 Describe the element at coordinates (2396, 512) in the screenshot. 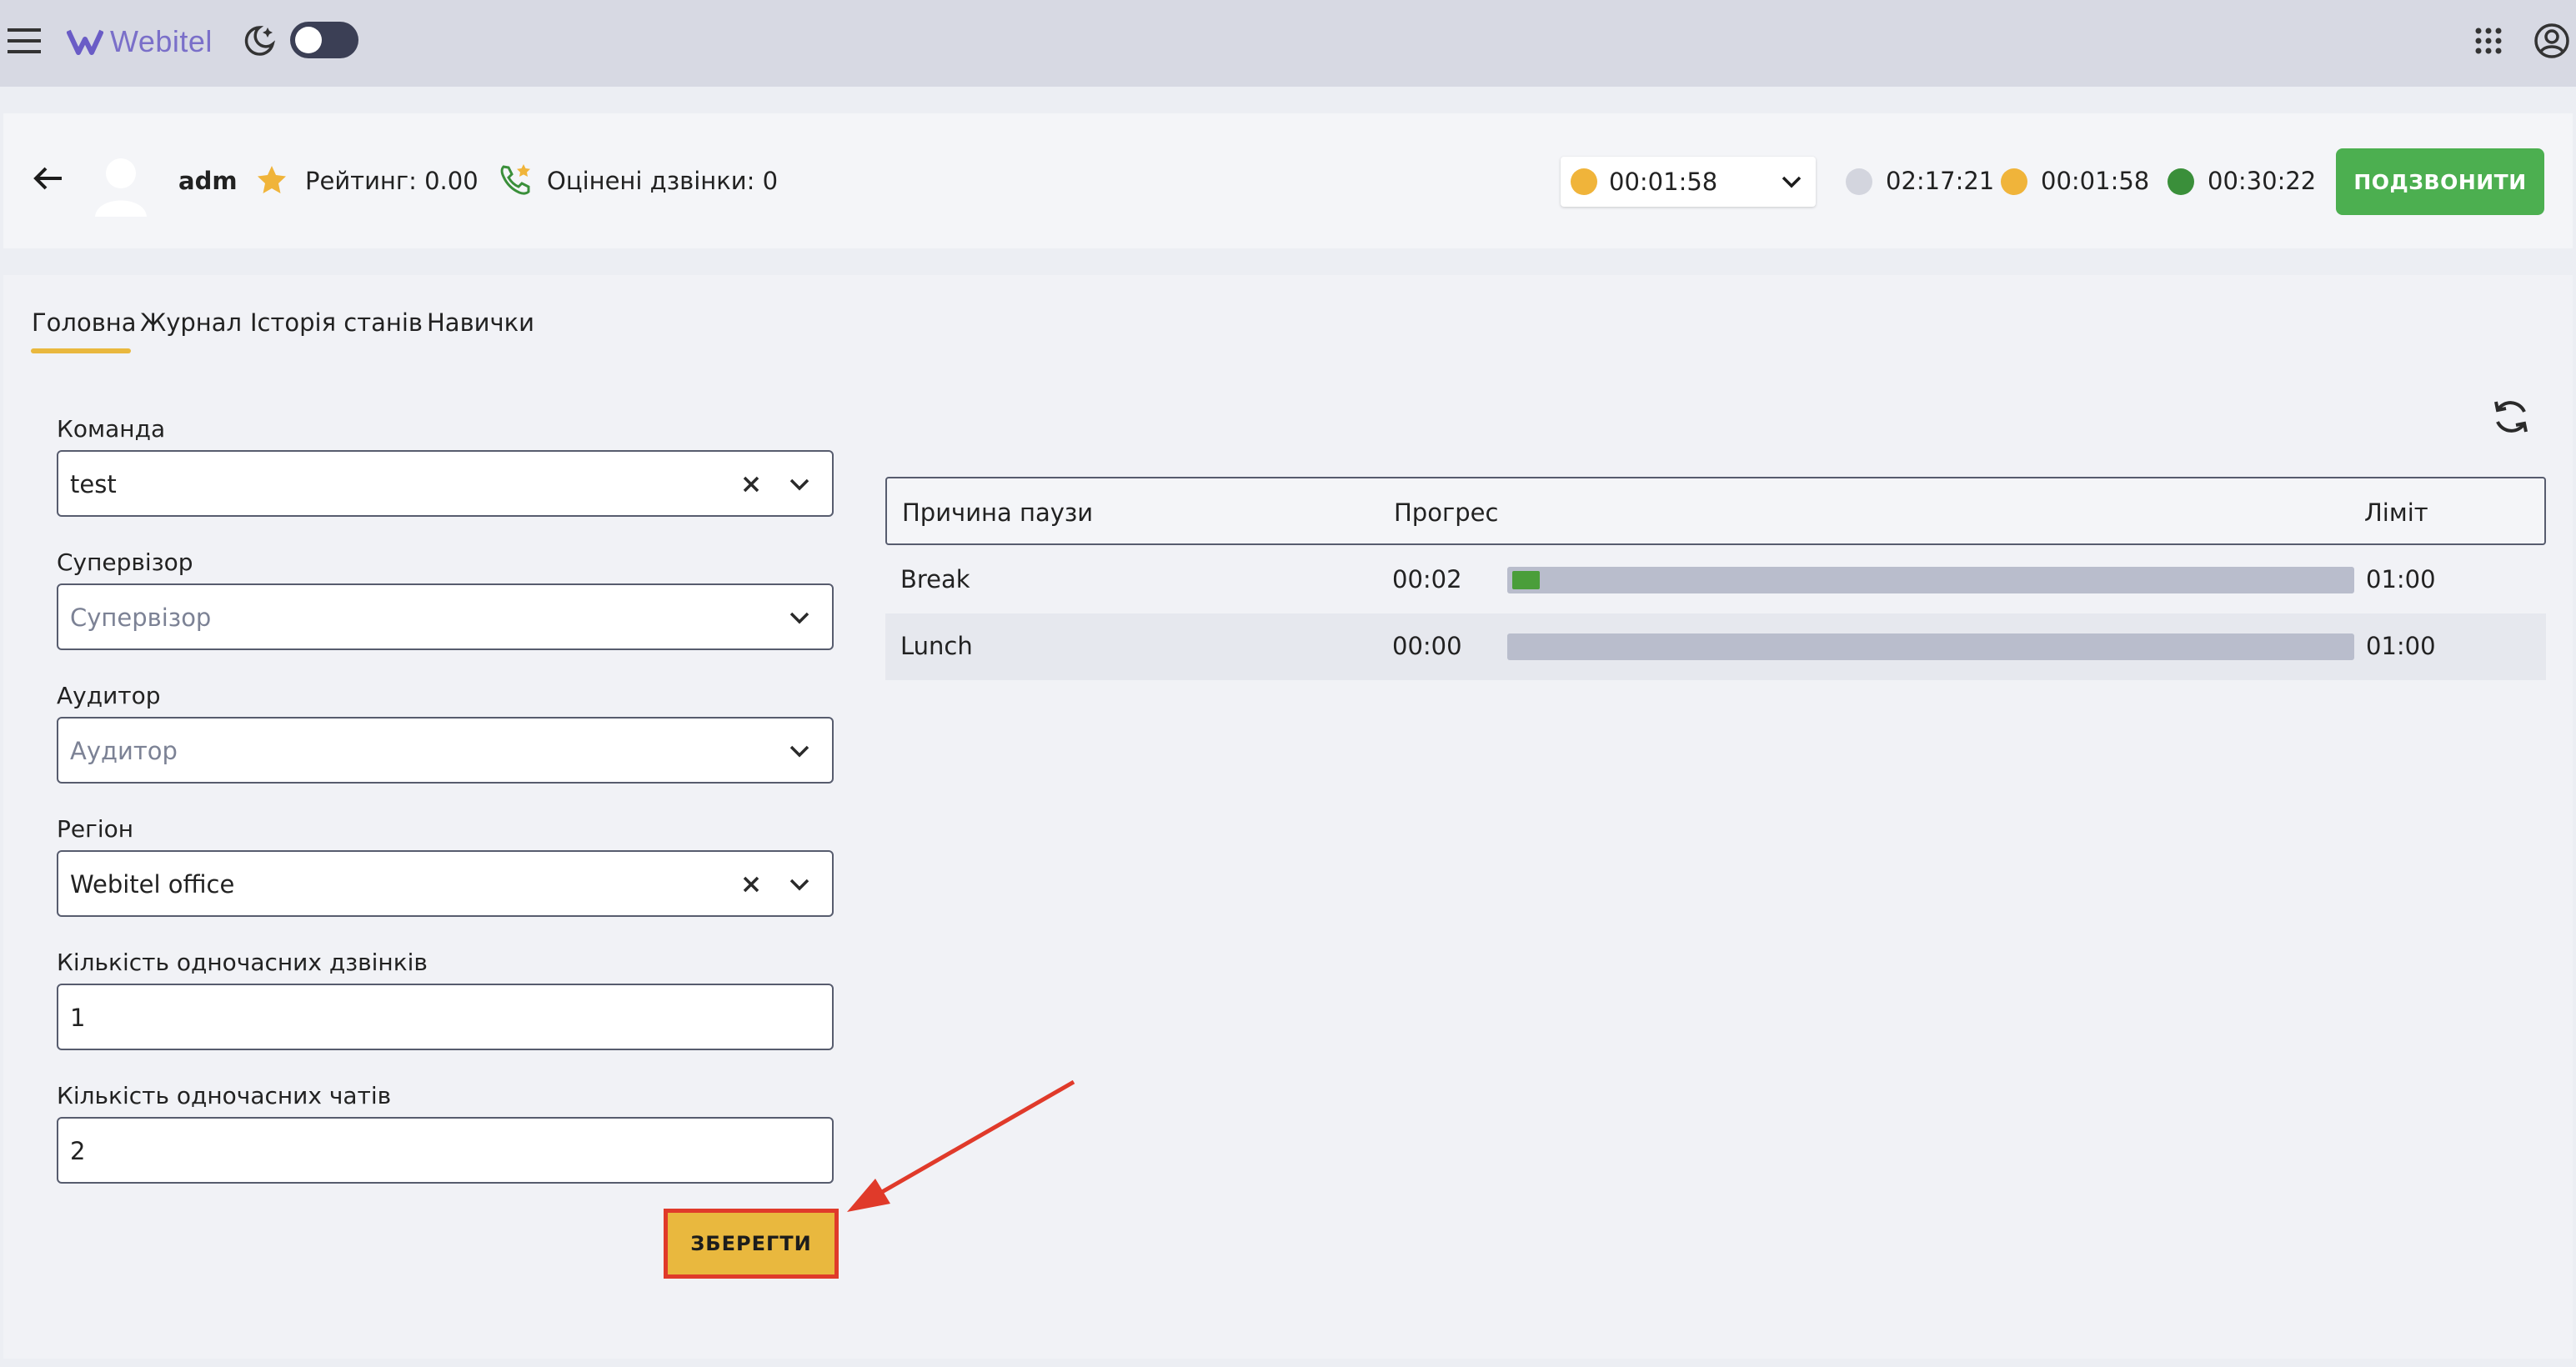

I see `header-limit: Ліміт` at that location.